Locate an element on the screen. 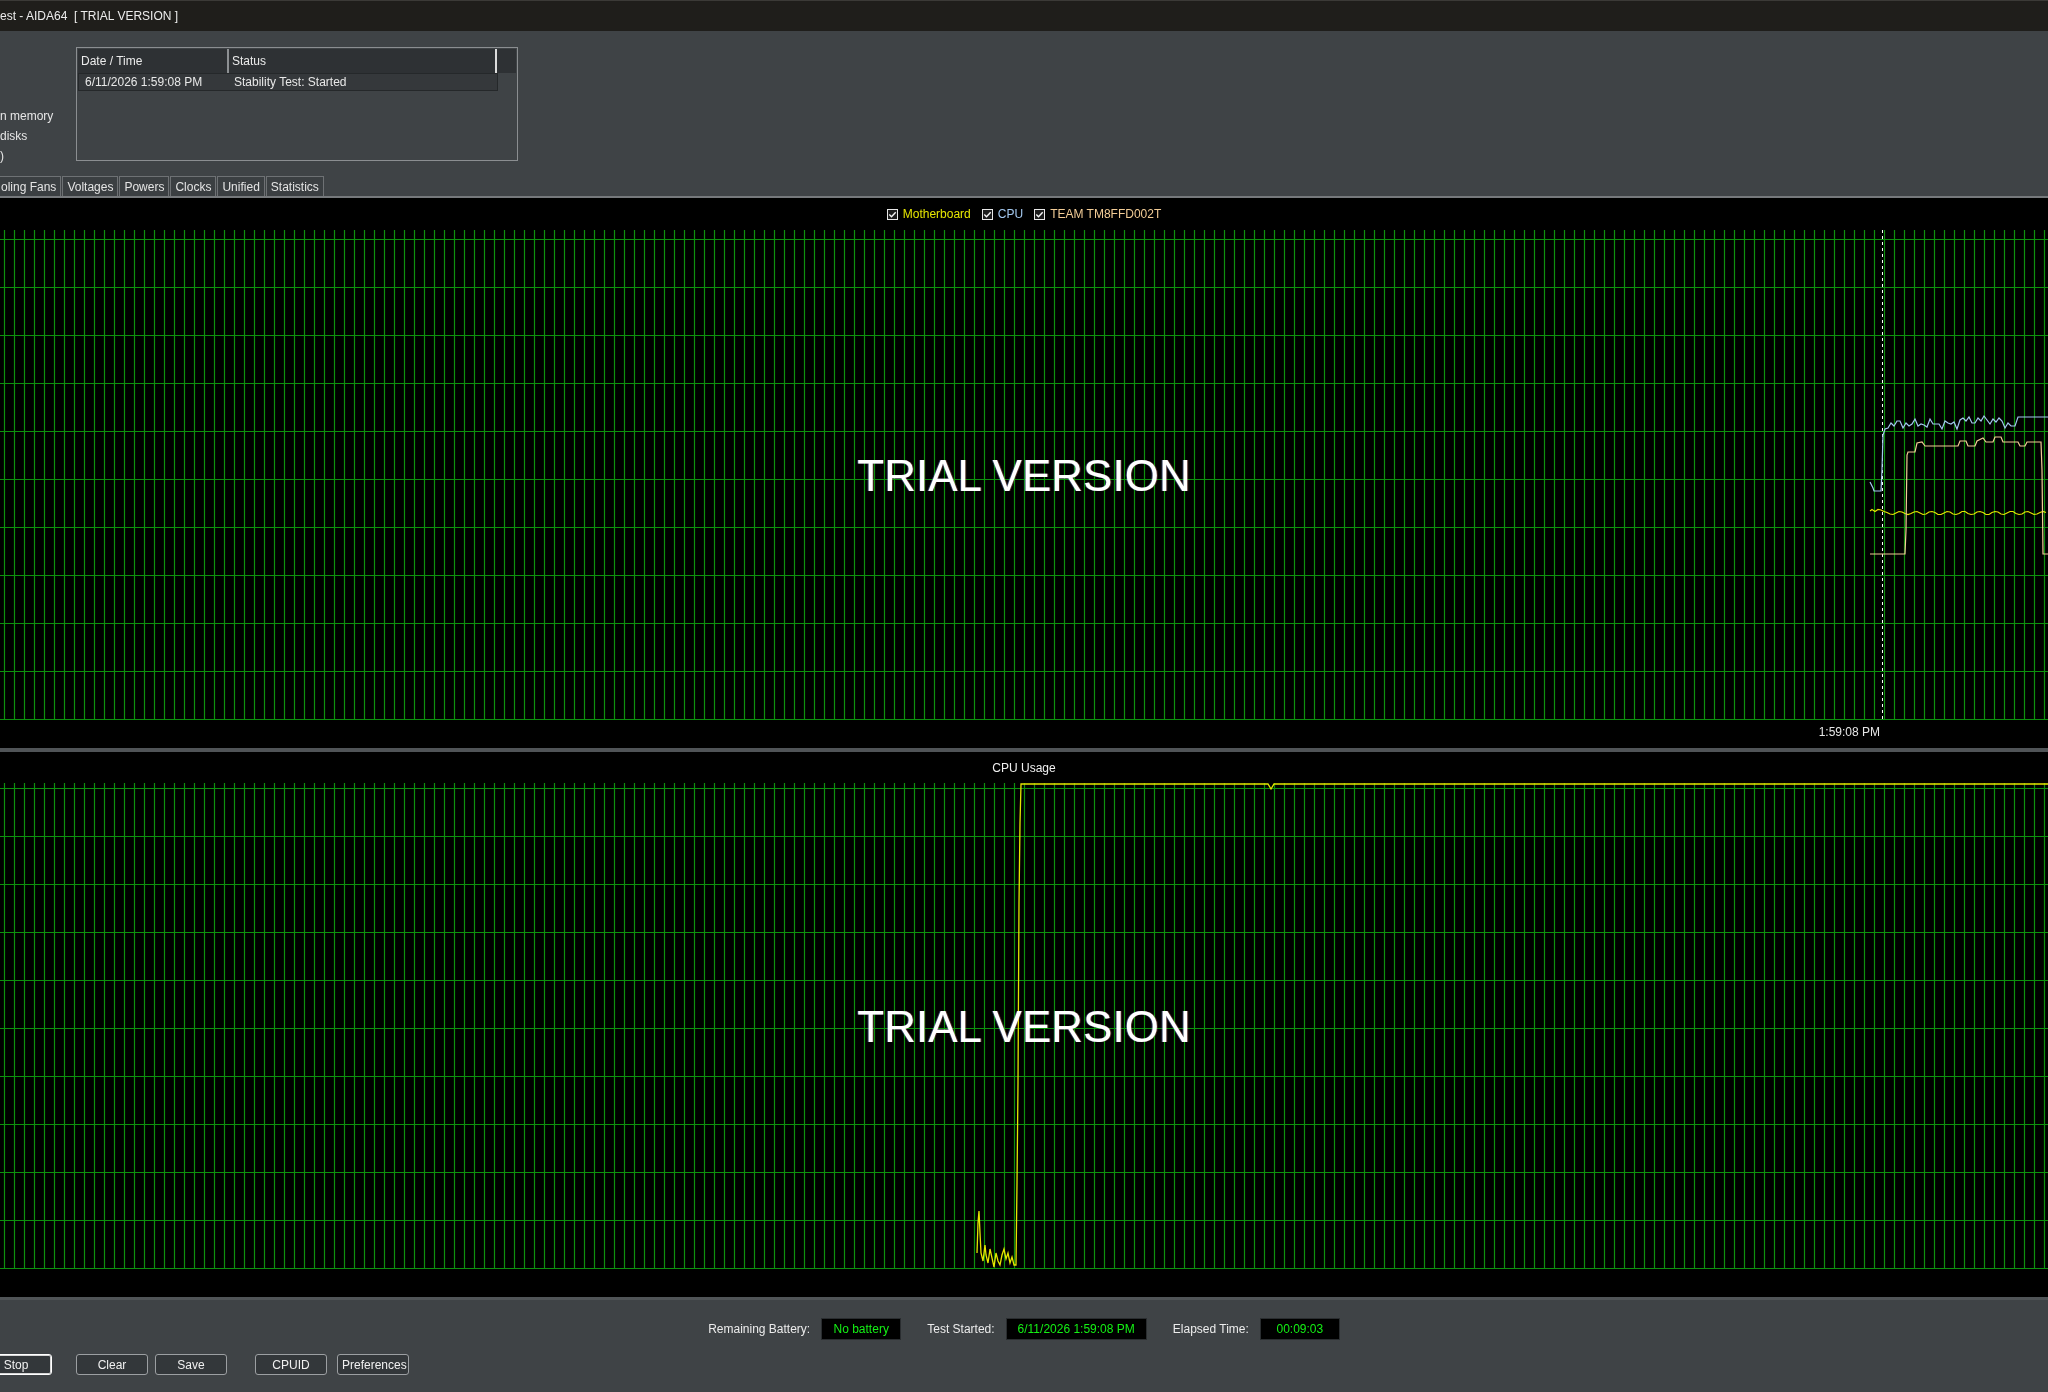  tab: Unified is located at coordinates (241, 186).